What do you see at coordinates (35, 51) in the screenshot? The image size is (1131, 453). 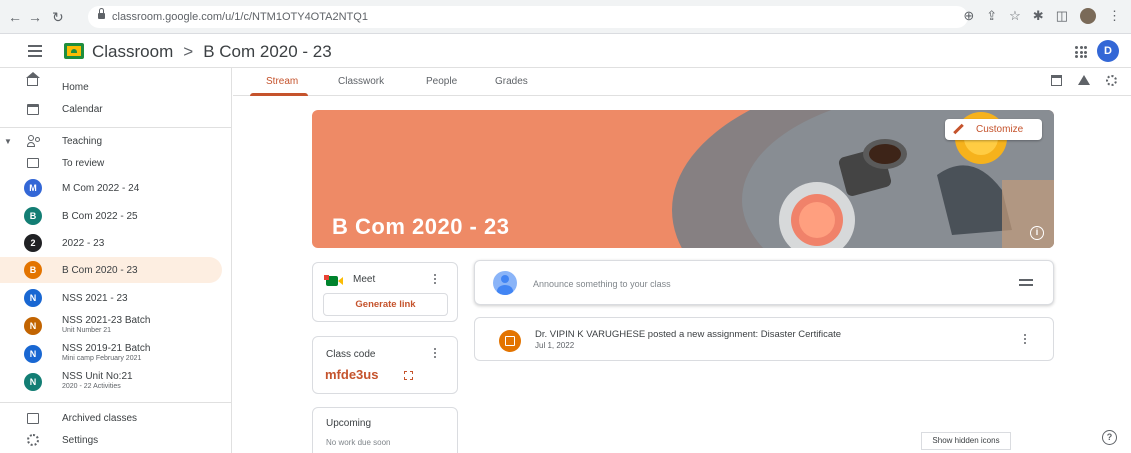 I see `main-menu-icon` at bounding box center [35, 51].